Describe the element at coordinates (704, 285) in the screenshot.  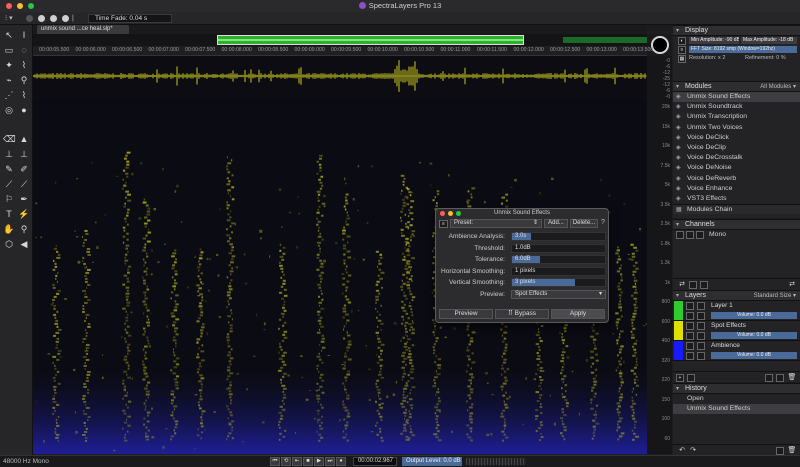
I see `channel-duplicate-icon` at that location.